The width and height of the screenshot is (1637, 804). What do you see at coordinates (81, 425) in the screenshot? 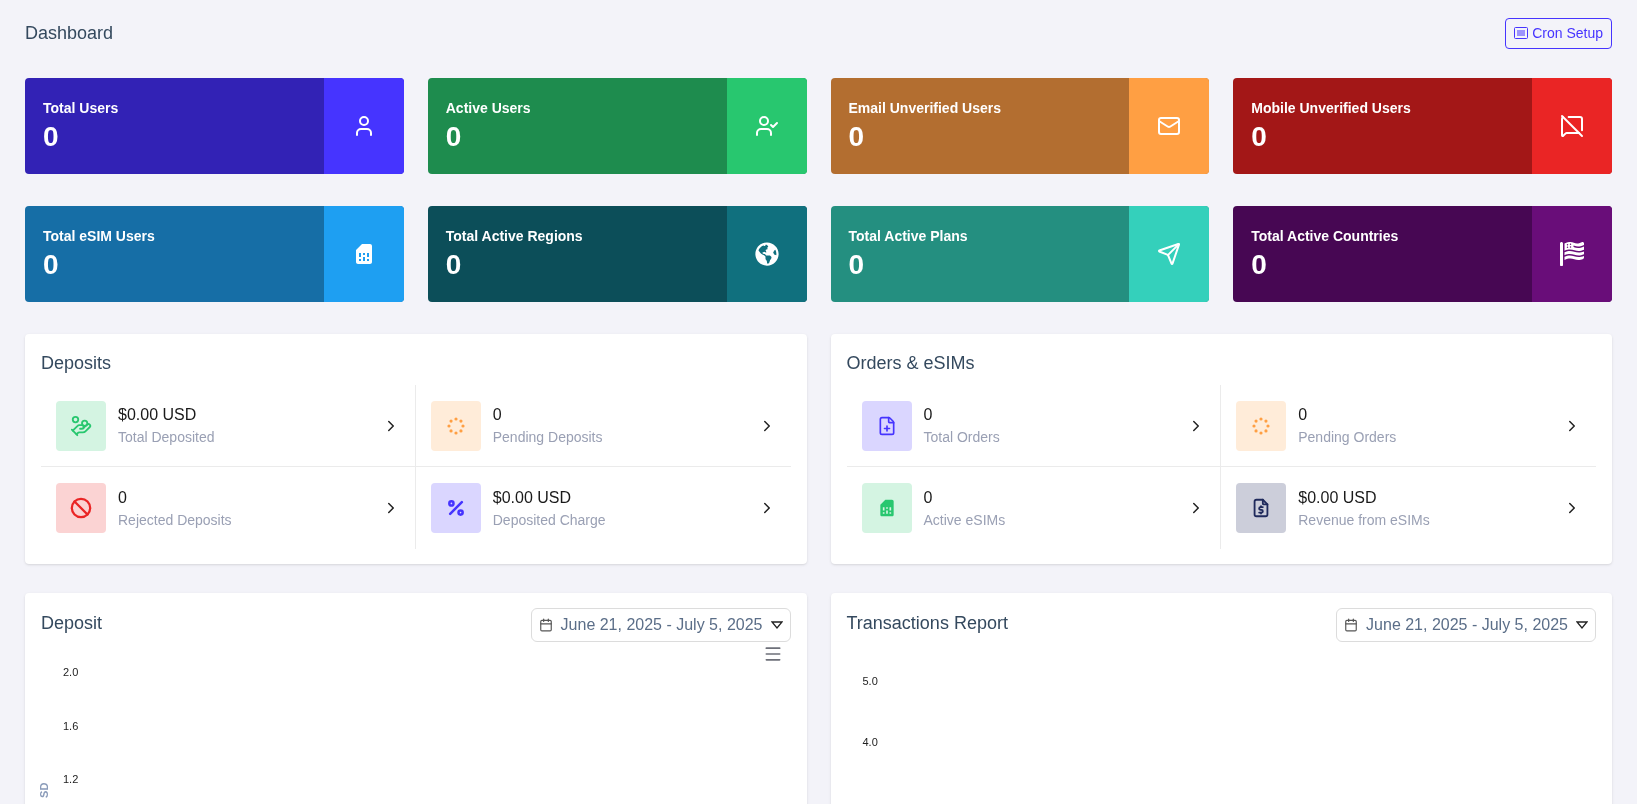
I see `hand-coins-icon` at bounding box center [81, 425].